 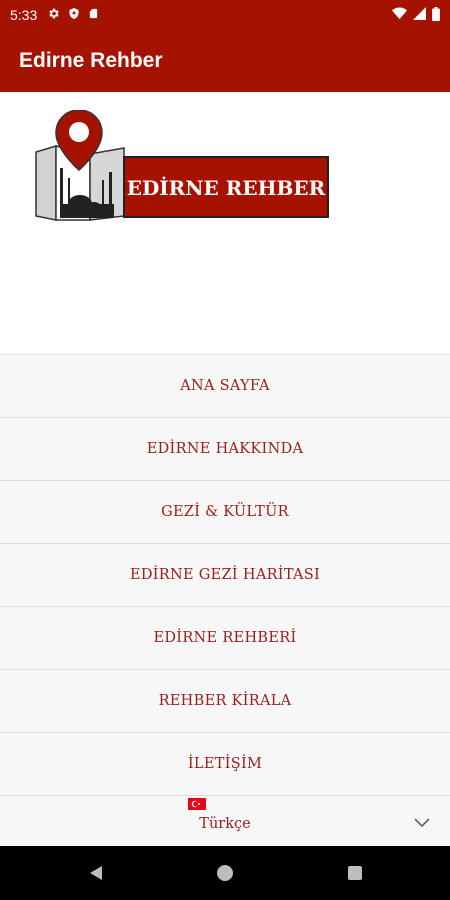 I want to click on menu-item-gezi-haritasi: EDİRNE GEZİ HARİTASI, so click(x=225, y=575).